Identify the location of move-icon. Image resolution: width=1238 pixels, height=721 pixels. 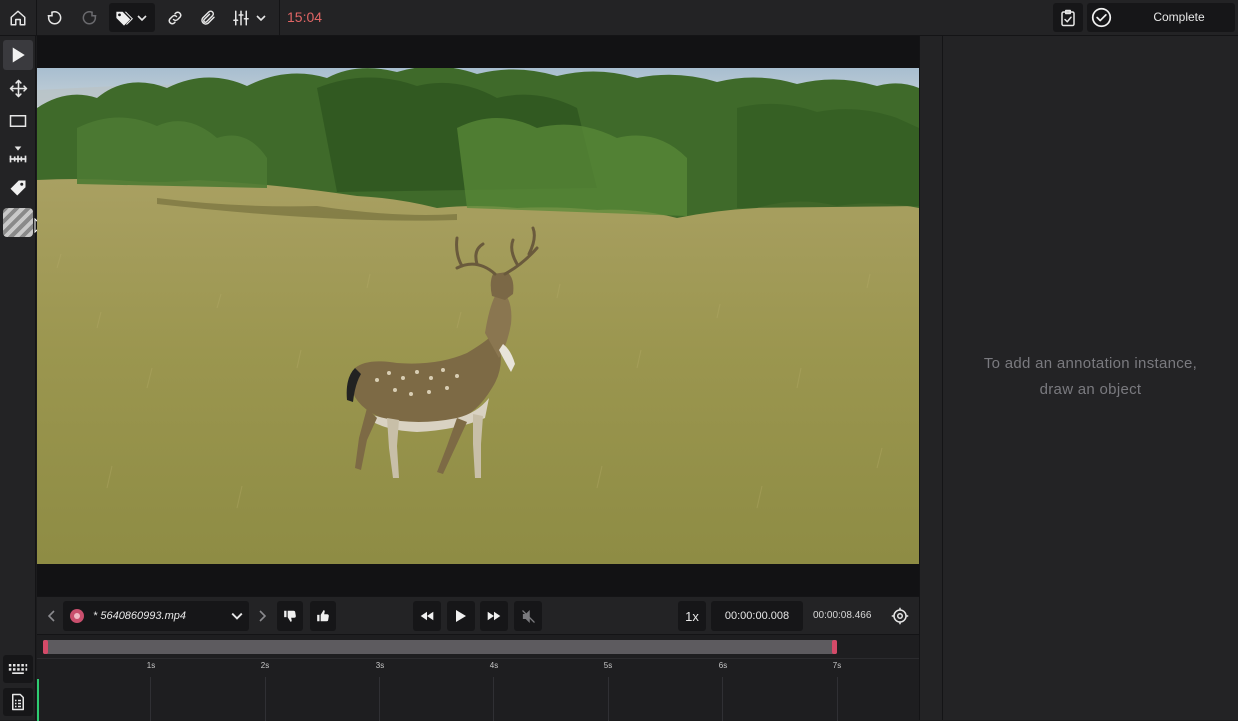
(18, 88).